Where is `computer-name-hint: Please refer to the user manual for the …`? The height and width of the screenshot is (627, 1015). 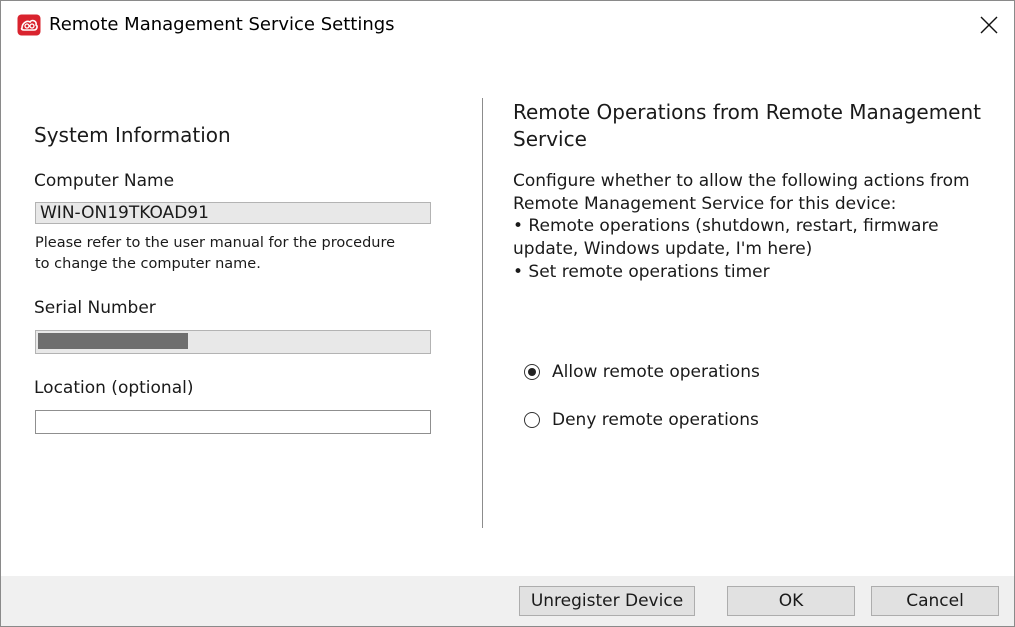
computer-name-hint: Please refer to the user manual for the … is located at coordinates (235, 254).